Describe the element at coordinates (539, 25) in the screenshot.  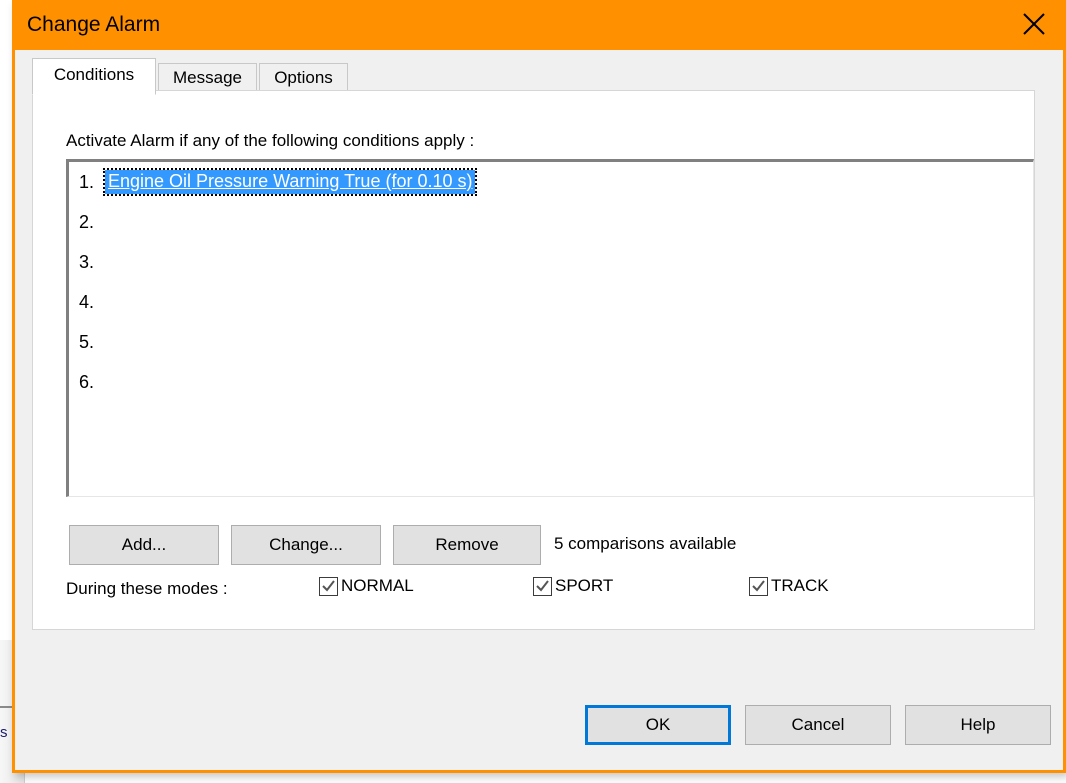
I see `title-bar: Change Alarm` at that location.